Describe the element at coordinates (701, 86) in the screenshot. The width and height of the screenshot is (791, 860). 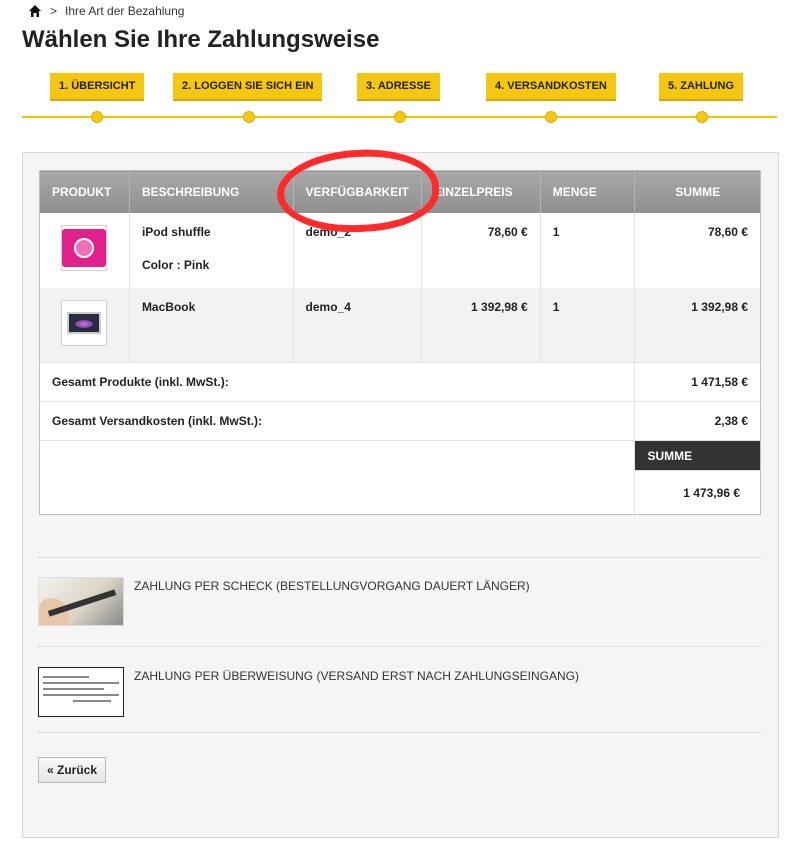
I see `step-payment: 5. ZAHLUNG` at that location.